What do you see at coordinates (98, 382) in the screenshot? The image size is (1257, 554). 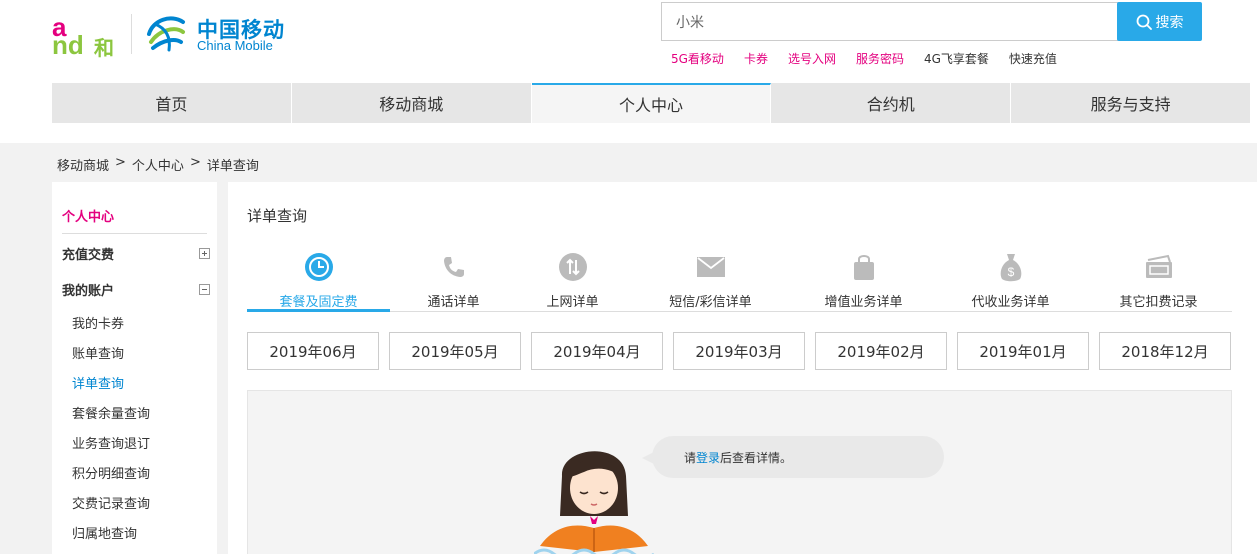 I see `sidebar-item-detail-query: 详单查询` at bounding box center [98, 382].